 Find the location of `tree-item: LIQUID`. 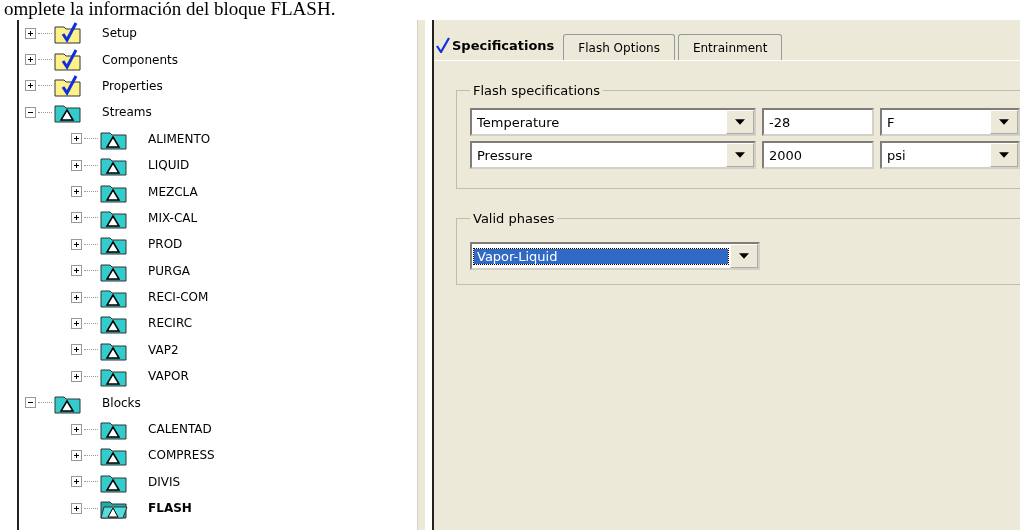

tree-item: LIQUID is located at coordinates (169, 165).